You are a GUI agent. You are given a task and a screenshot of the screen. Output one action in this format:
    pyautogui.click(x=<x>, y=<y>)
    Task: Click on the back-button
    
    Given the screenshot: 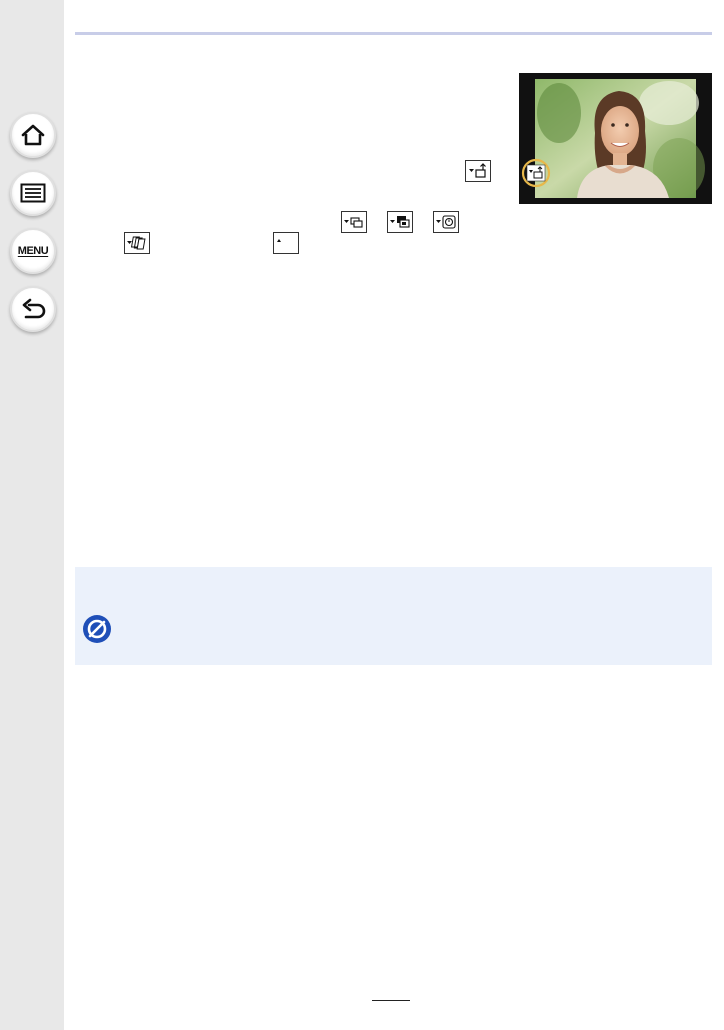 What is the action you would take?
    pyautogui.click(x=33, y=309)
    